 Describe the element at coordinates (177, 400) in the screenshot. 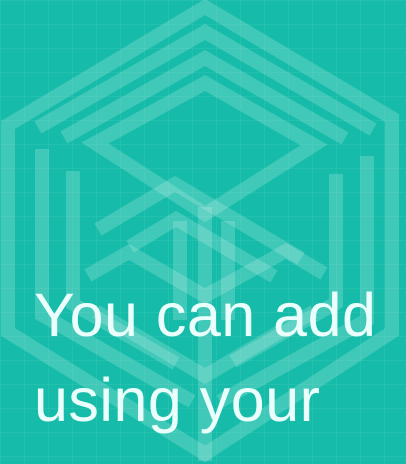

I see `caption-line-2: using your` at that location.